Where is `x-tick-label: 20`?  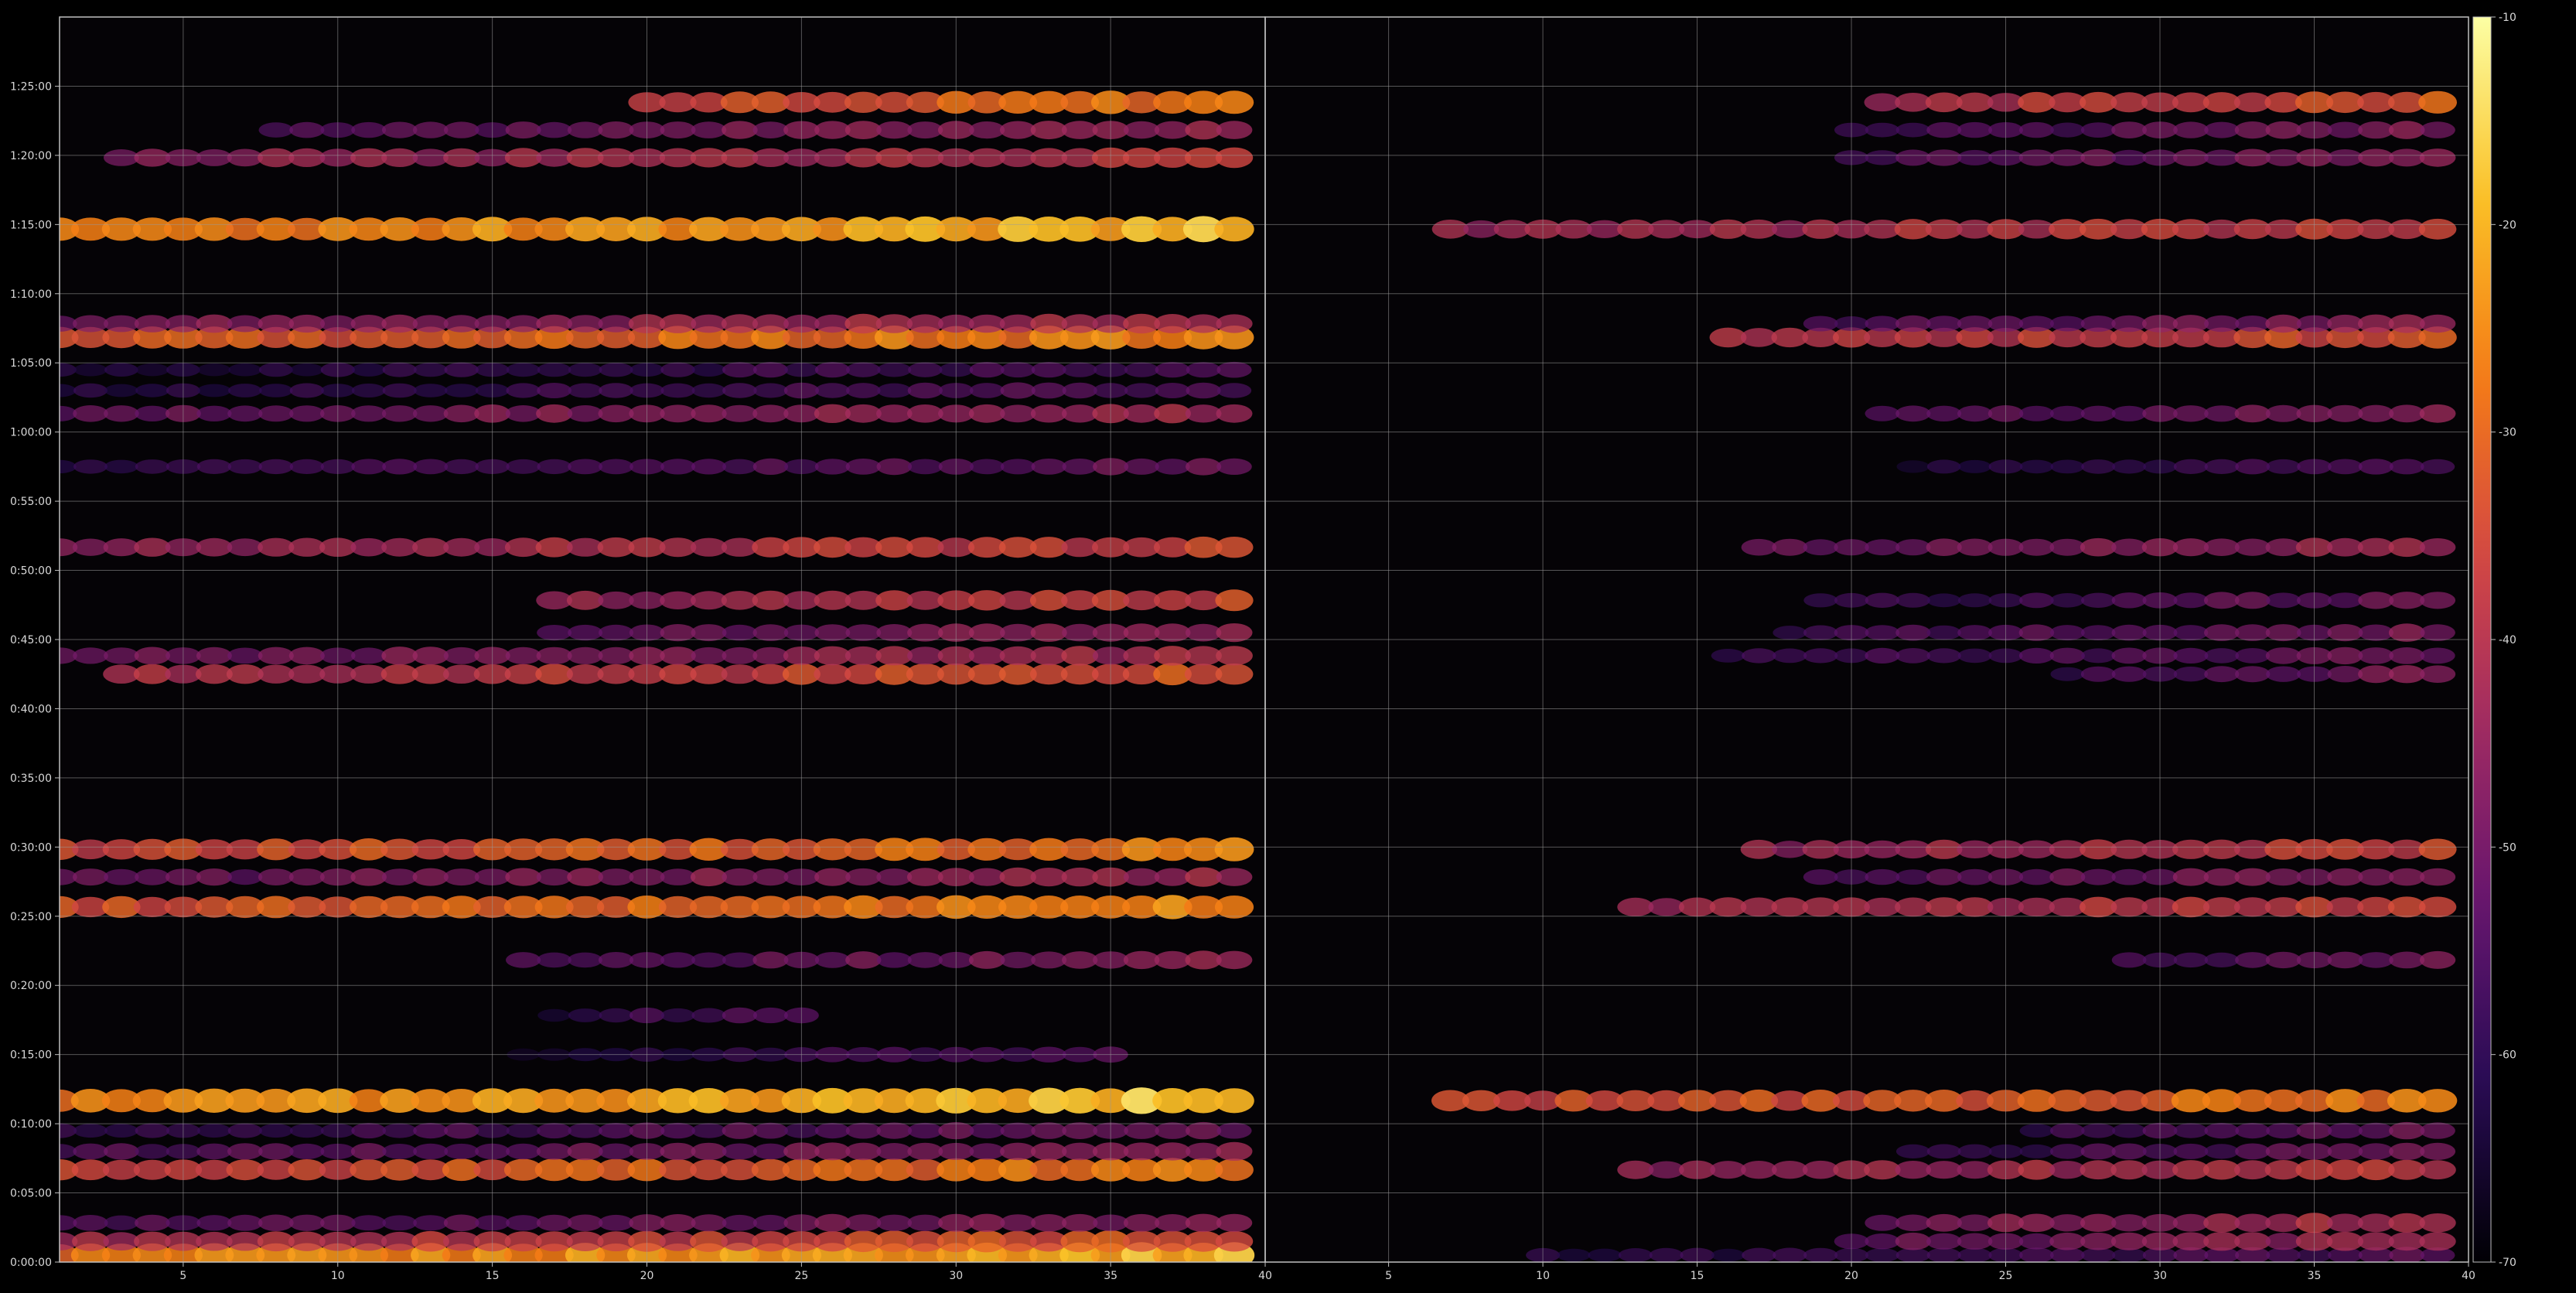
x-tick-label: 20 is located at coordinates (1851, 1276).